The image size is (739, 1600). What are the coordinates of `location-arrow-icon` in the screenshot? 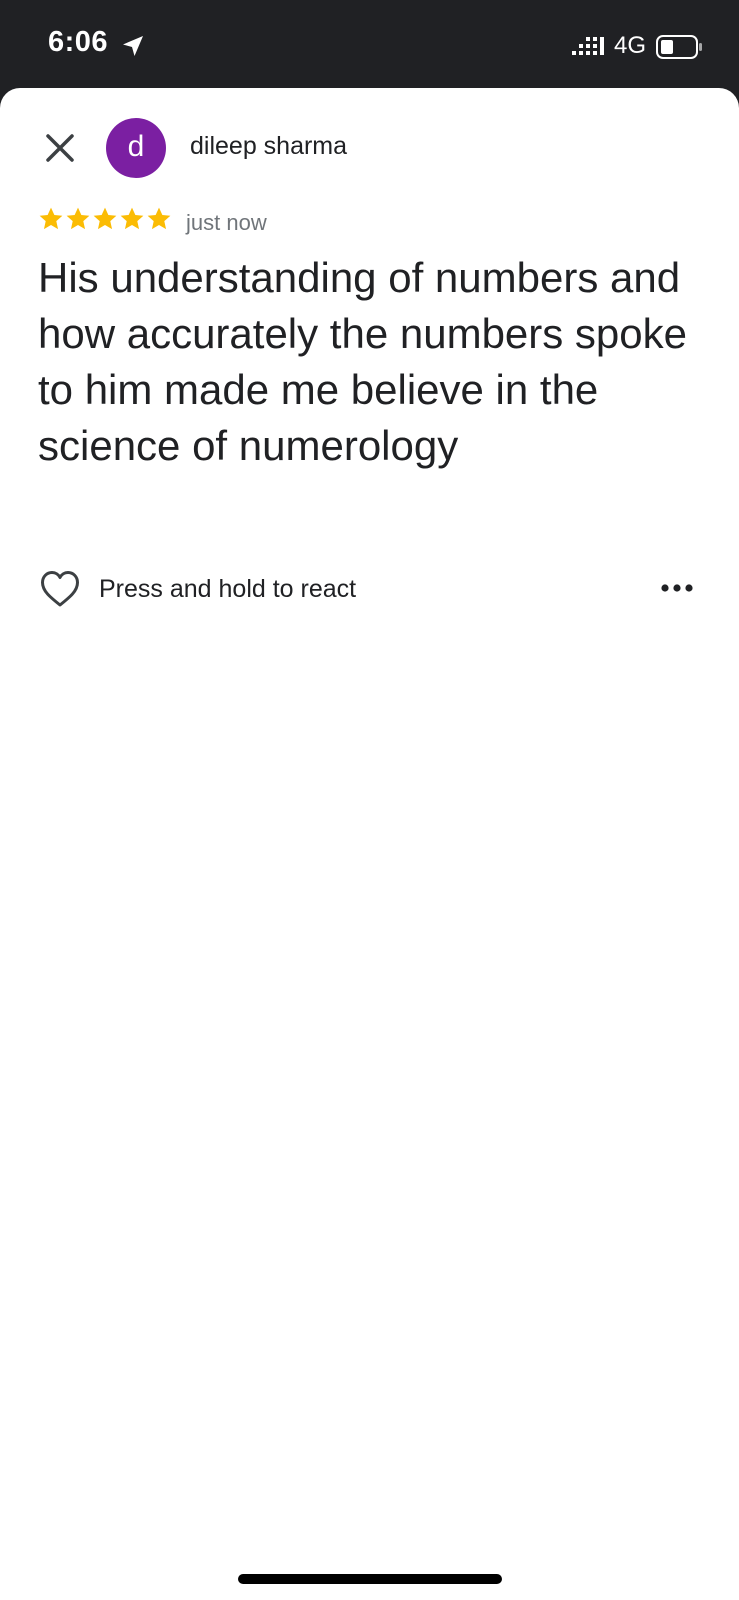 It's located at (133, 46).